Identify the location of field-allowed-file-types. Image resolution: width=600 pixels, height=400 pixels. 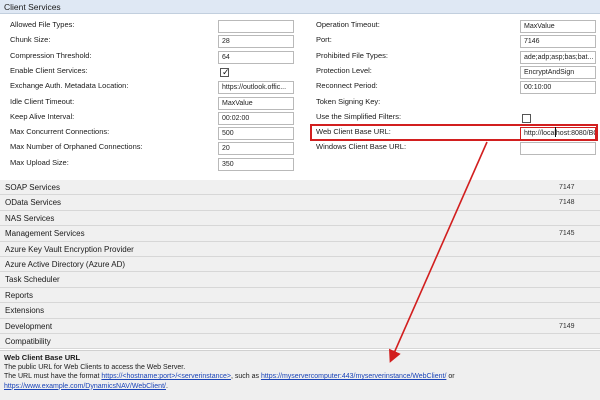
(256, 26).